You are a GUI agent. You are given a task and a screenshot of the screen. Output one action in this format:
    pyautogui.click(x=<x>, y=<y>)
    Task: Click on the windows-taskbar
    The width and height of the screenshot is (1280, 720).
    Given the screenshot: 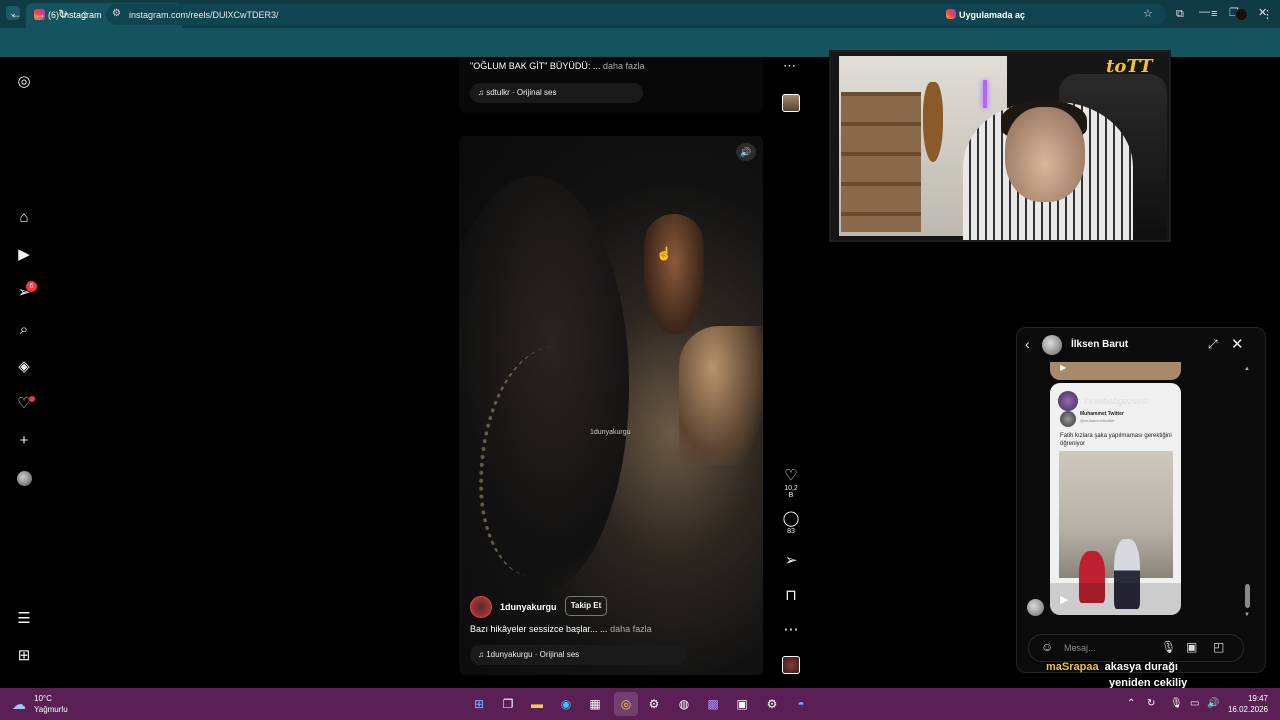 What is the action you would take?
    pyautogui.click(x=640, y=704)
    